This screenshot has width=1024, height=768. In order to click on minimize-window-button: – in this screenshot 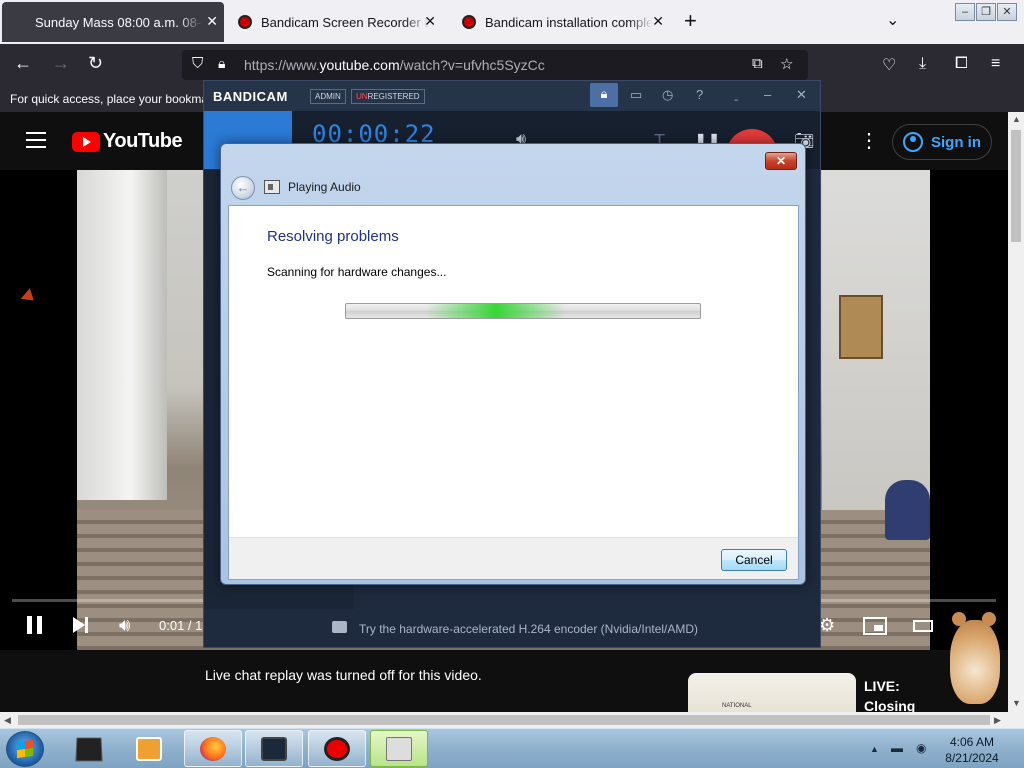, I will do `click(965, 12)`.